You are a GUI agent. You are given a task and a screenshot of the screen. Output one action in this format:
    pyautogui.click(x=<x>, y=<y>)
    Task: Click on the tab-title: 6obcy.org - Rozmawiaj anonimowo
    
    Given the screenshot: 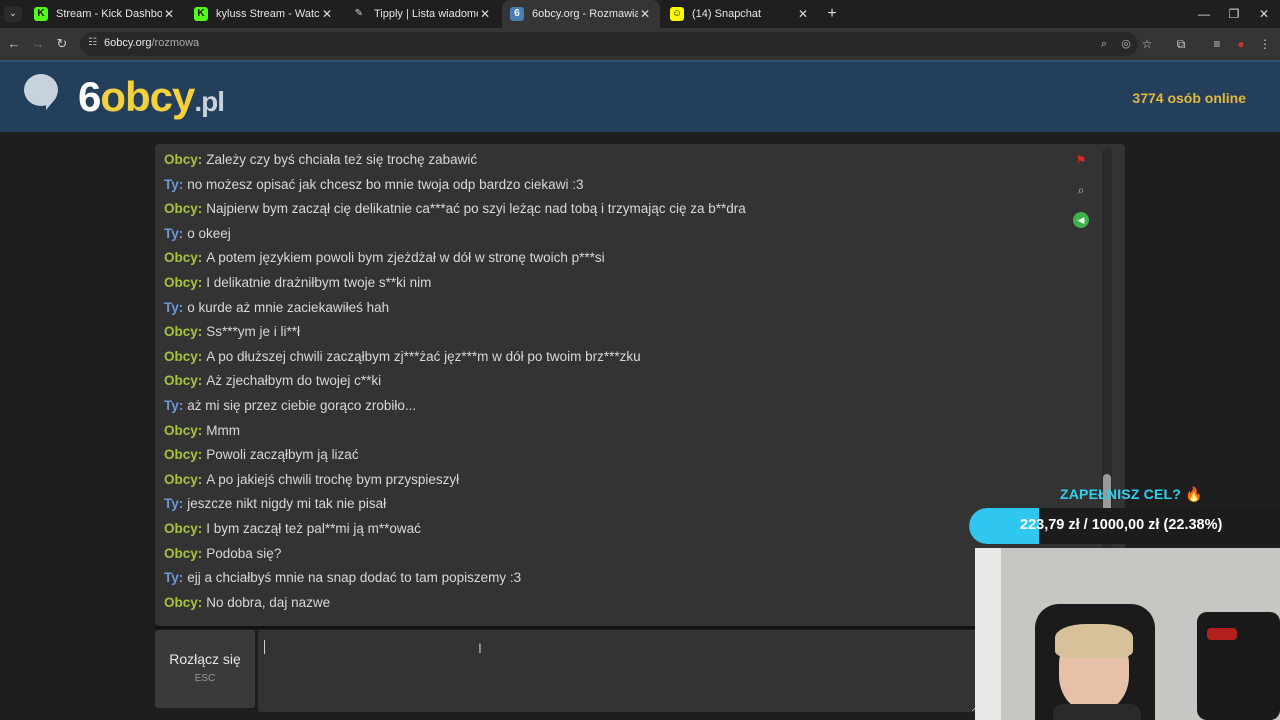 What is the action you would take?
    pyautogui.click(x=585, y=14)
    